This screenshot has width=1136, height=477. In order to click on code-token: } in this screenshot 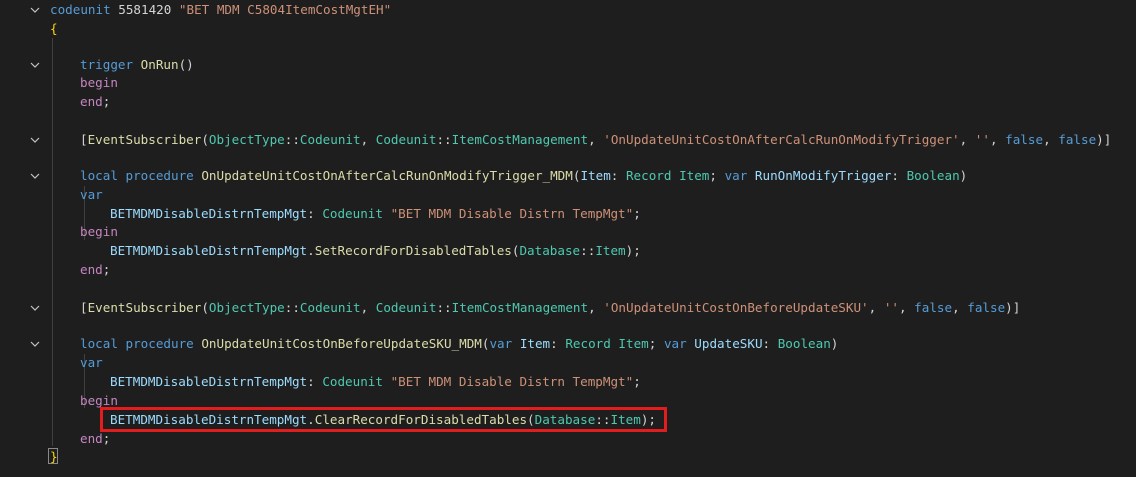, I will do `click(54, 456)`.